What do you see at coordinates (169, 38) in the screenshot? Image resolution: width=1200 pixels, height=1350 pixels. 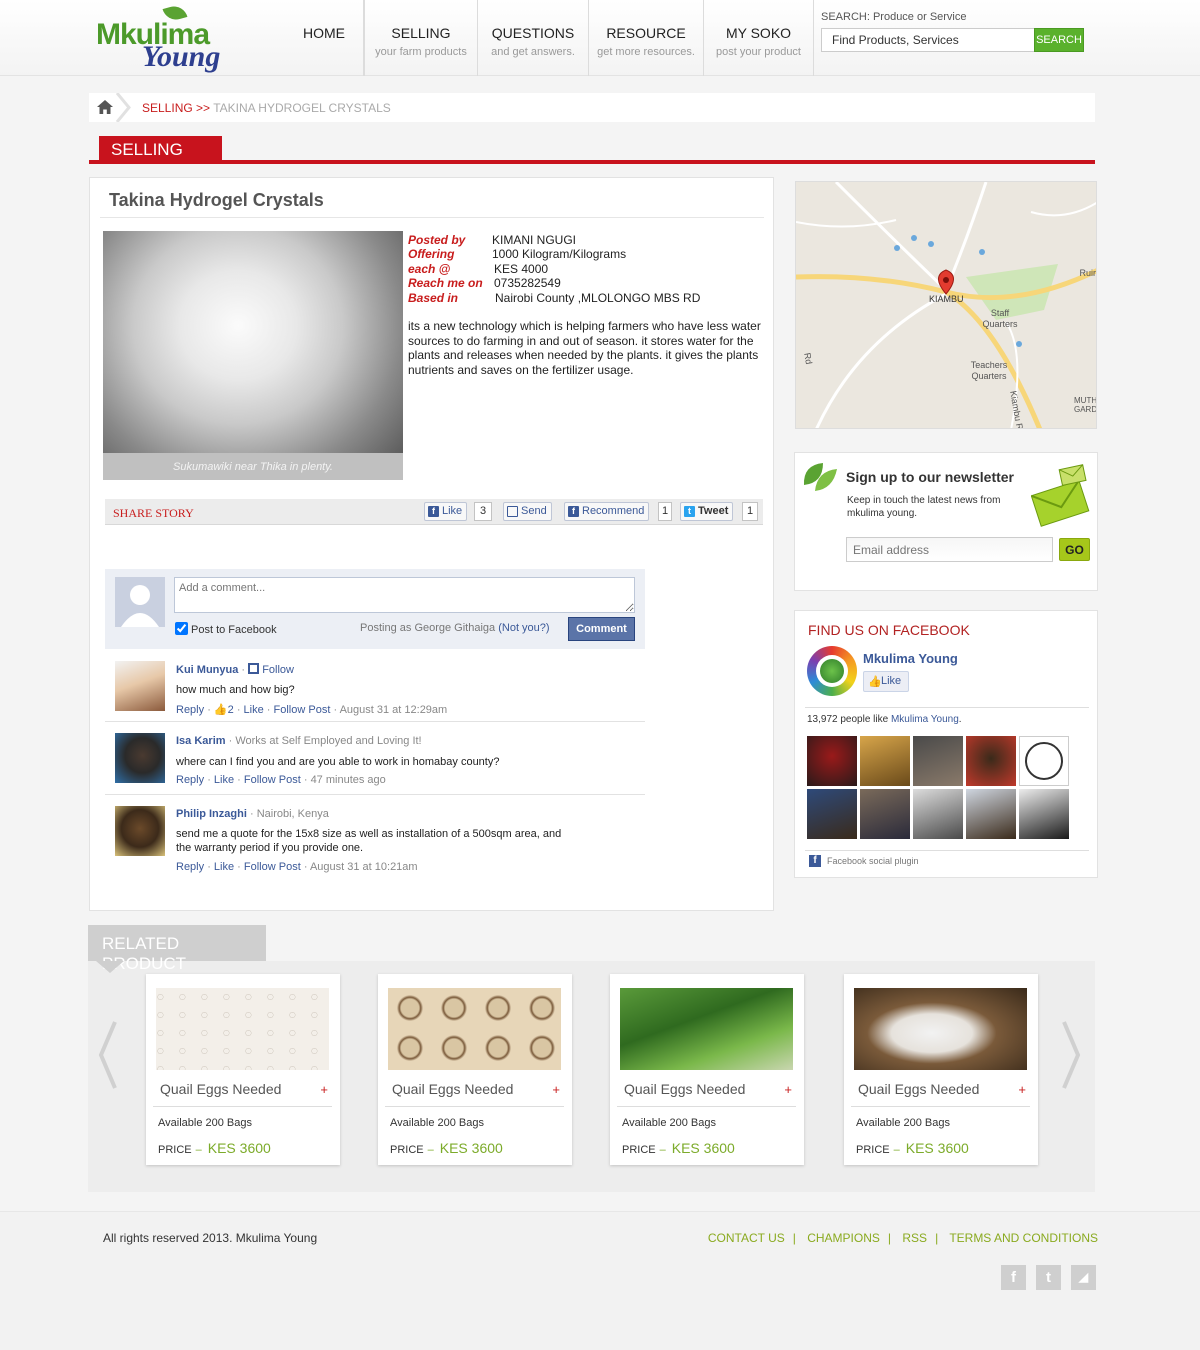 I see `site-logo: Mkulima Young` at bounding box center [169, 38].